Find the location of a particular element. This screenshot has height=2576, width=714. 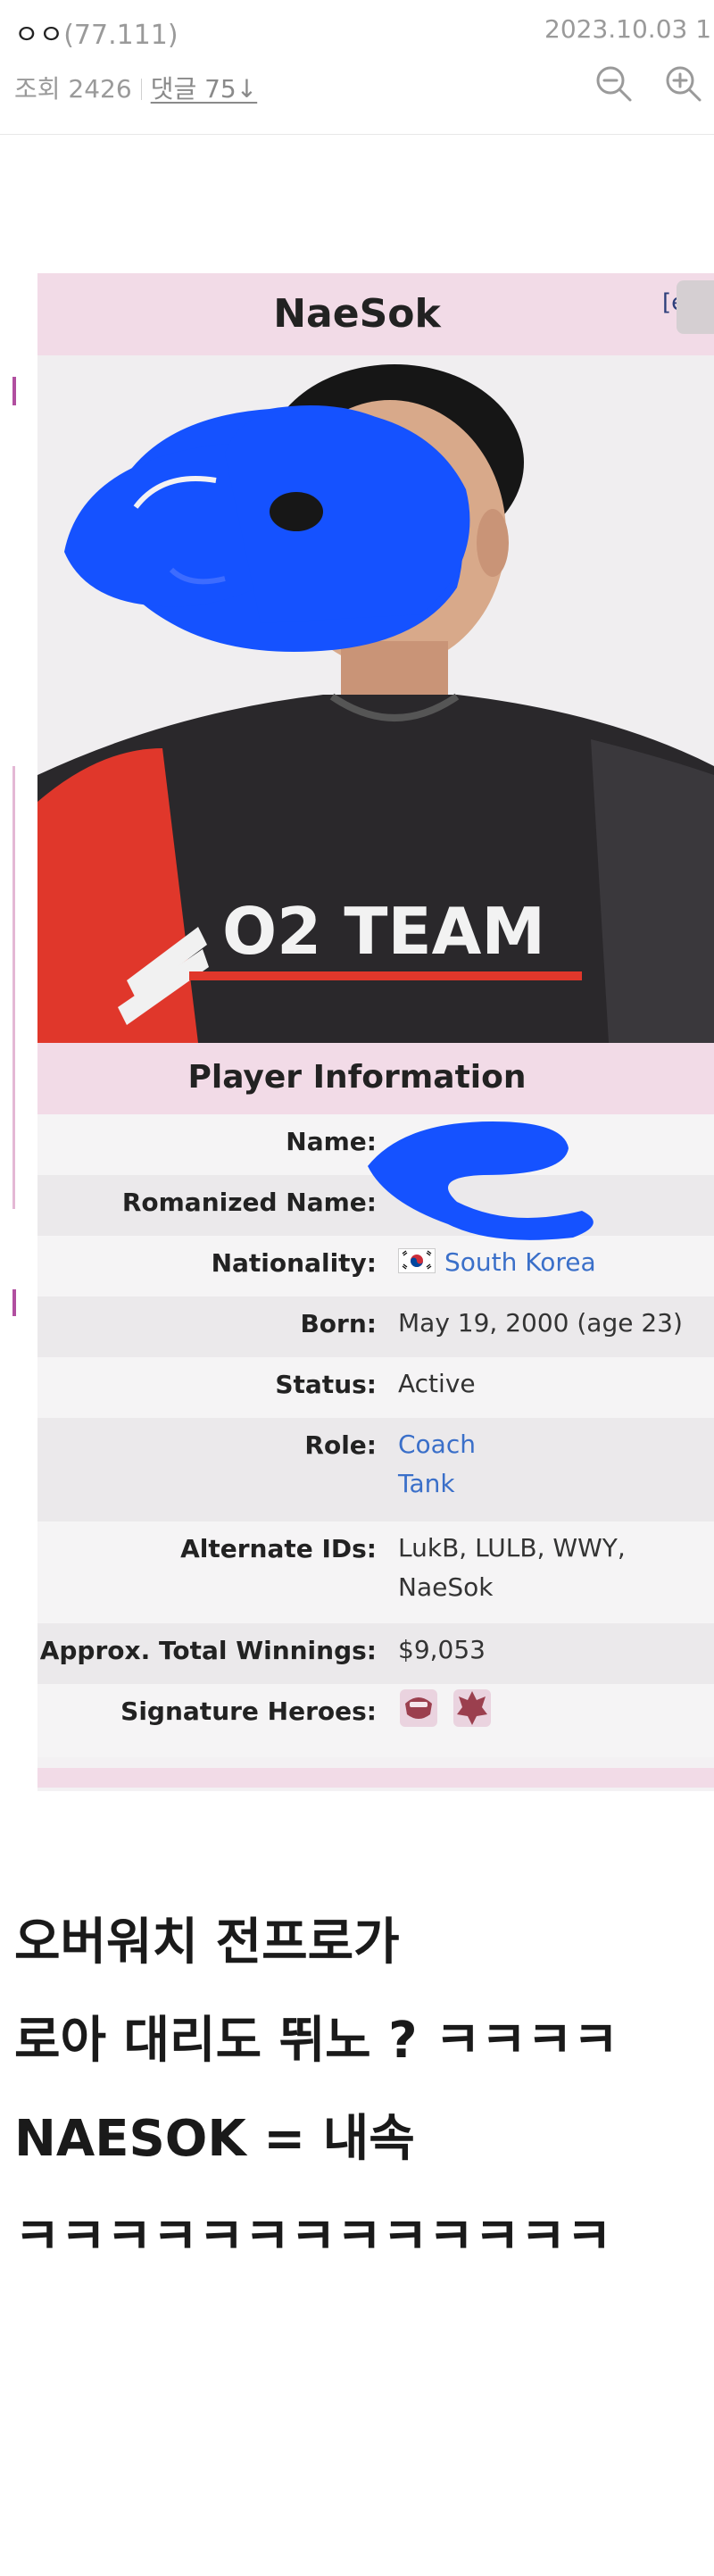

south-korea-flag-icon is located at coordinates (417, 1260).